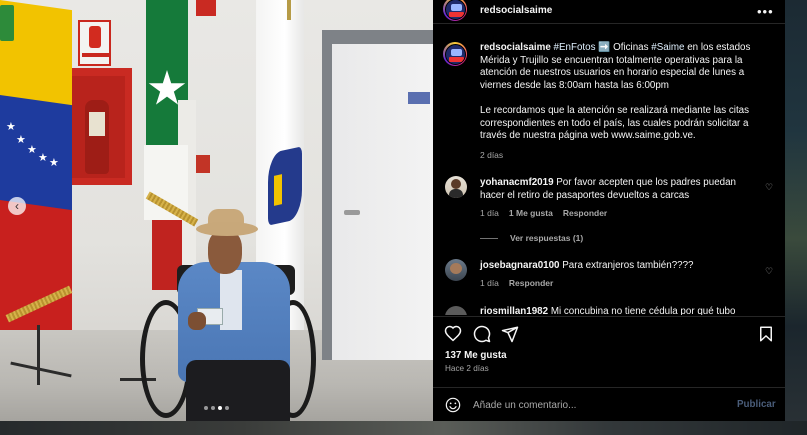  Describe the element at coordinates (514, 310) in the screenshot. I see `comment-username: riosmillan1982` at that location.